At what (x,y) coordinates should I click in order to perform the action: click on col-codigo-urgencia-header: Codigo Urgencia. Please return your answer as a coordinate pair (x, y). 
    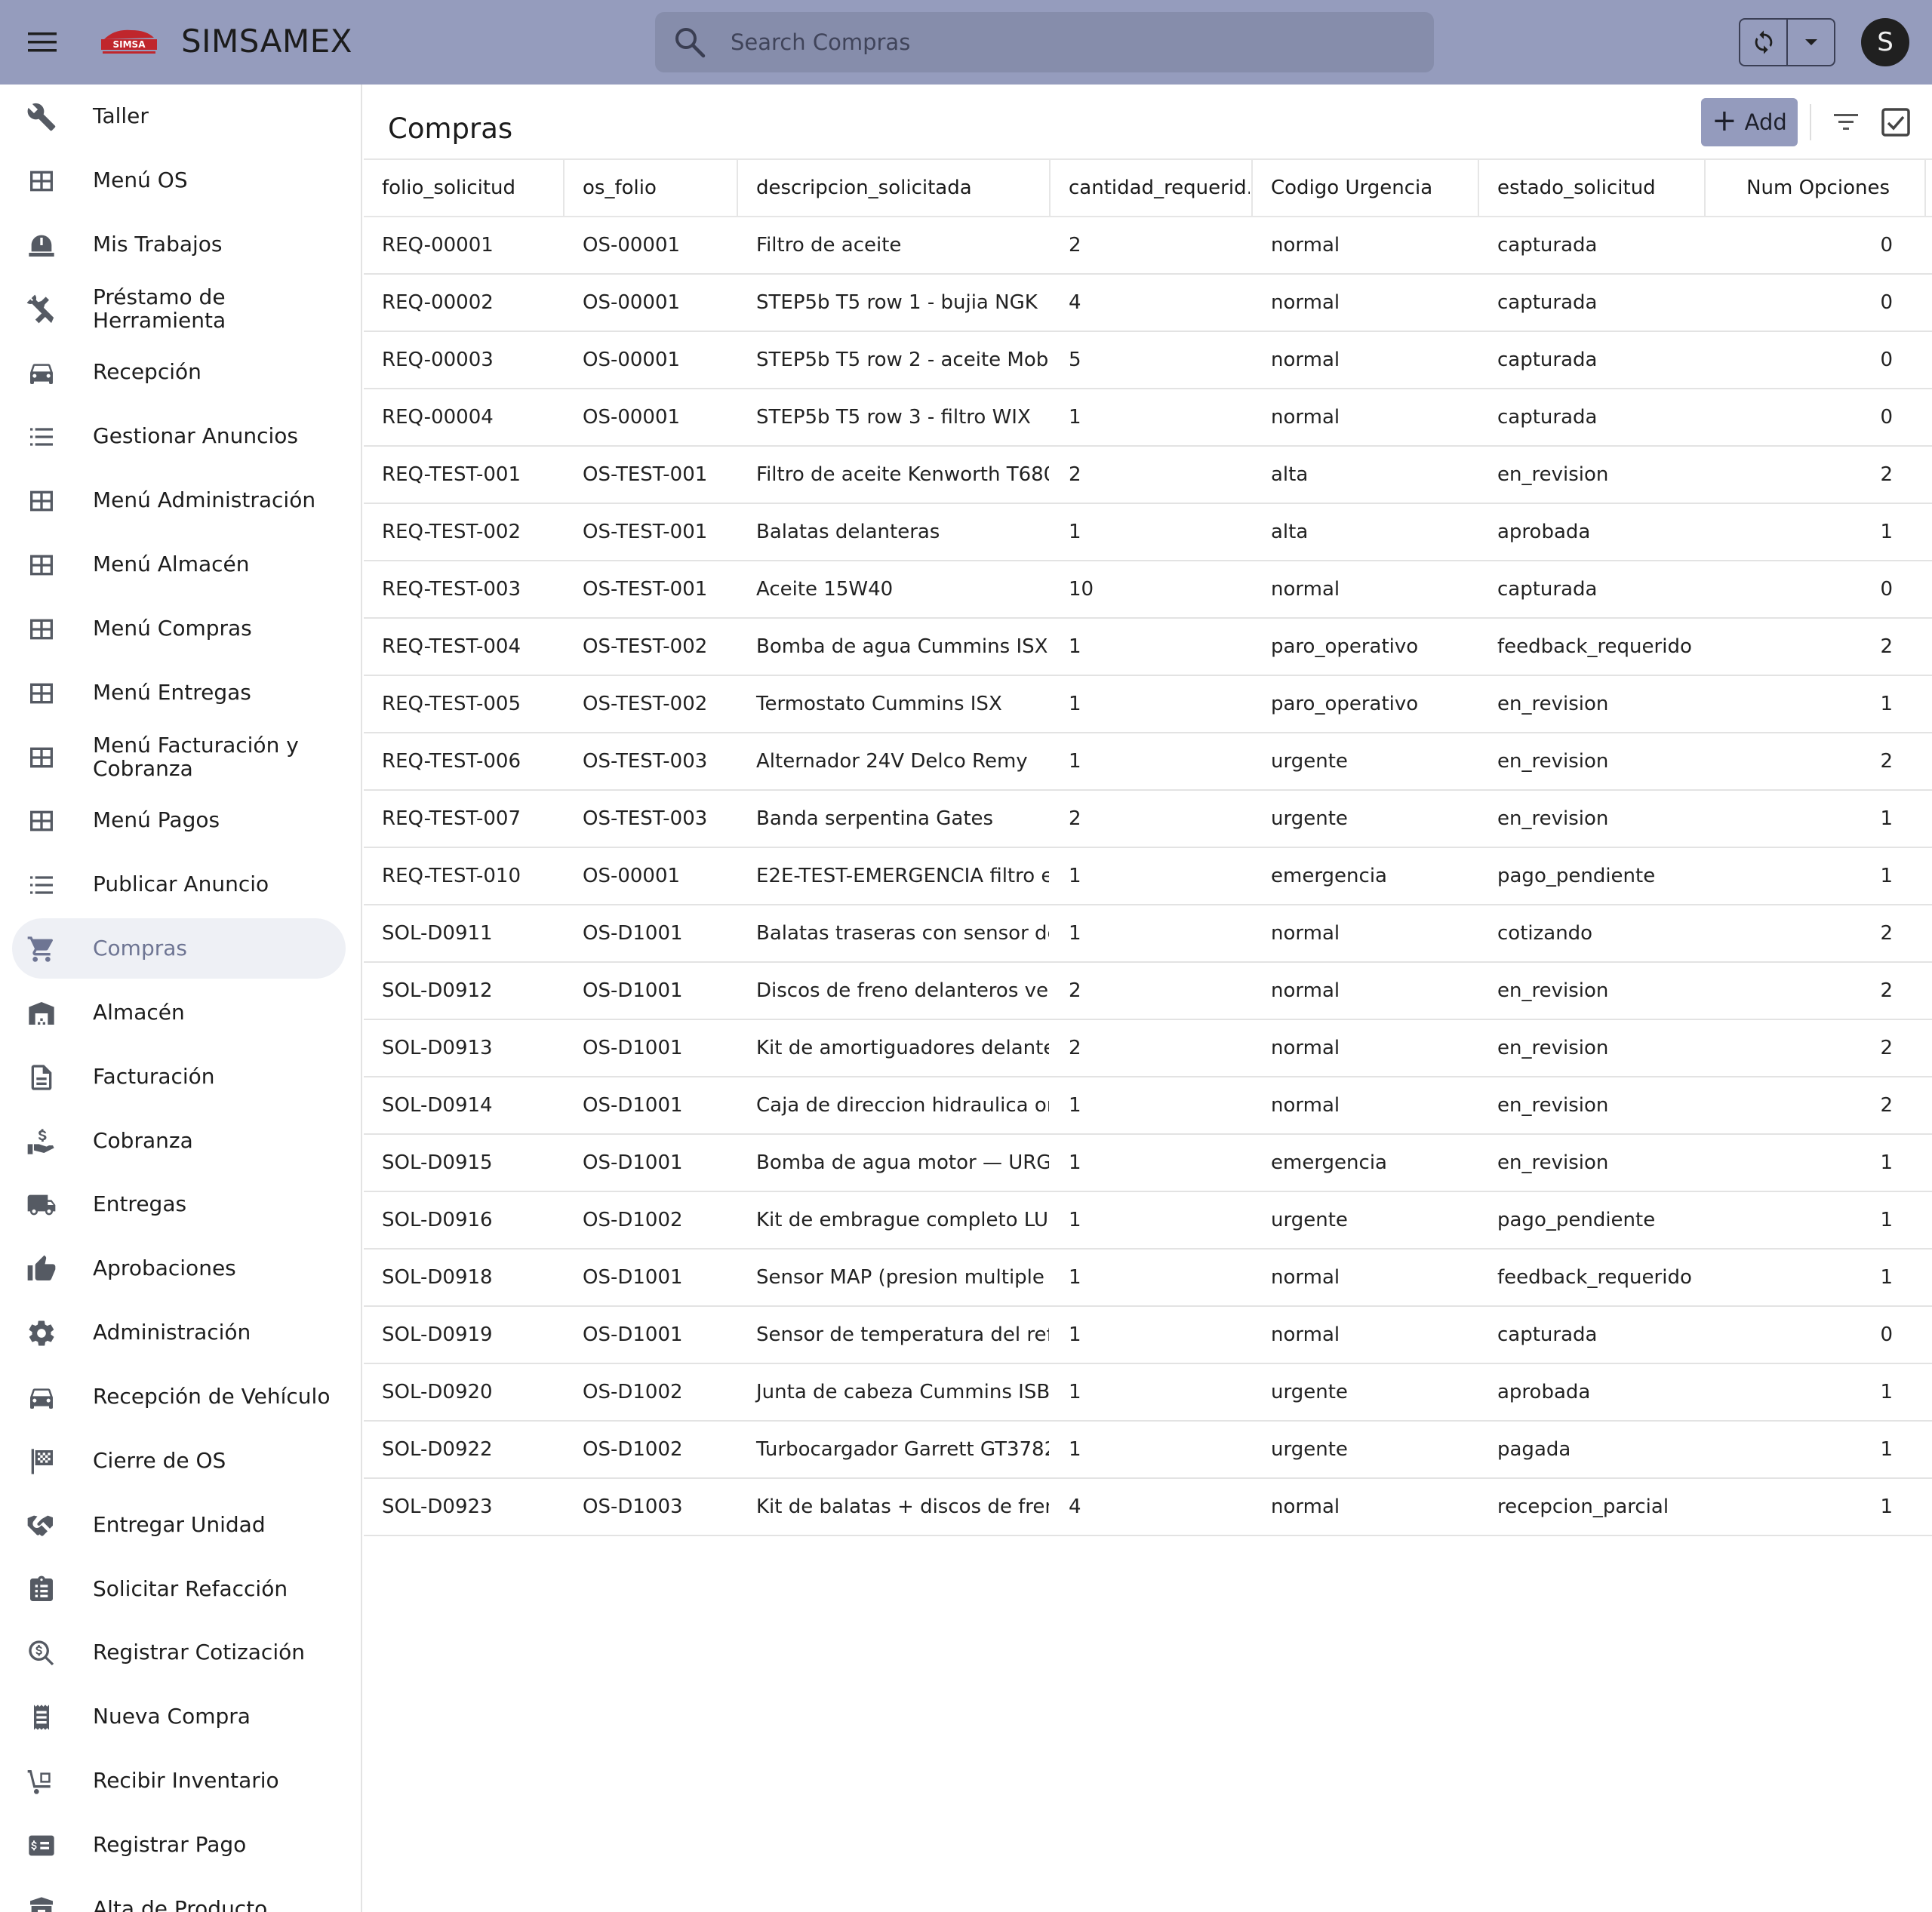
    Looking at the image, I should click on (1364, 188).